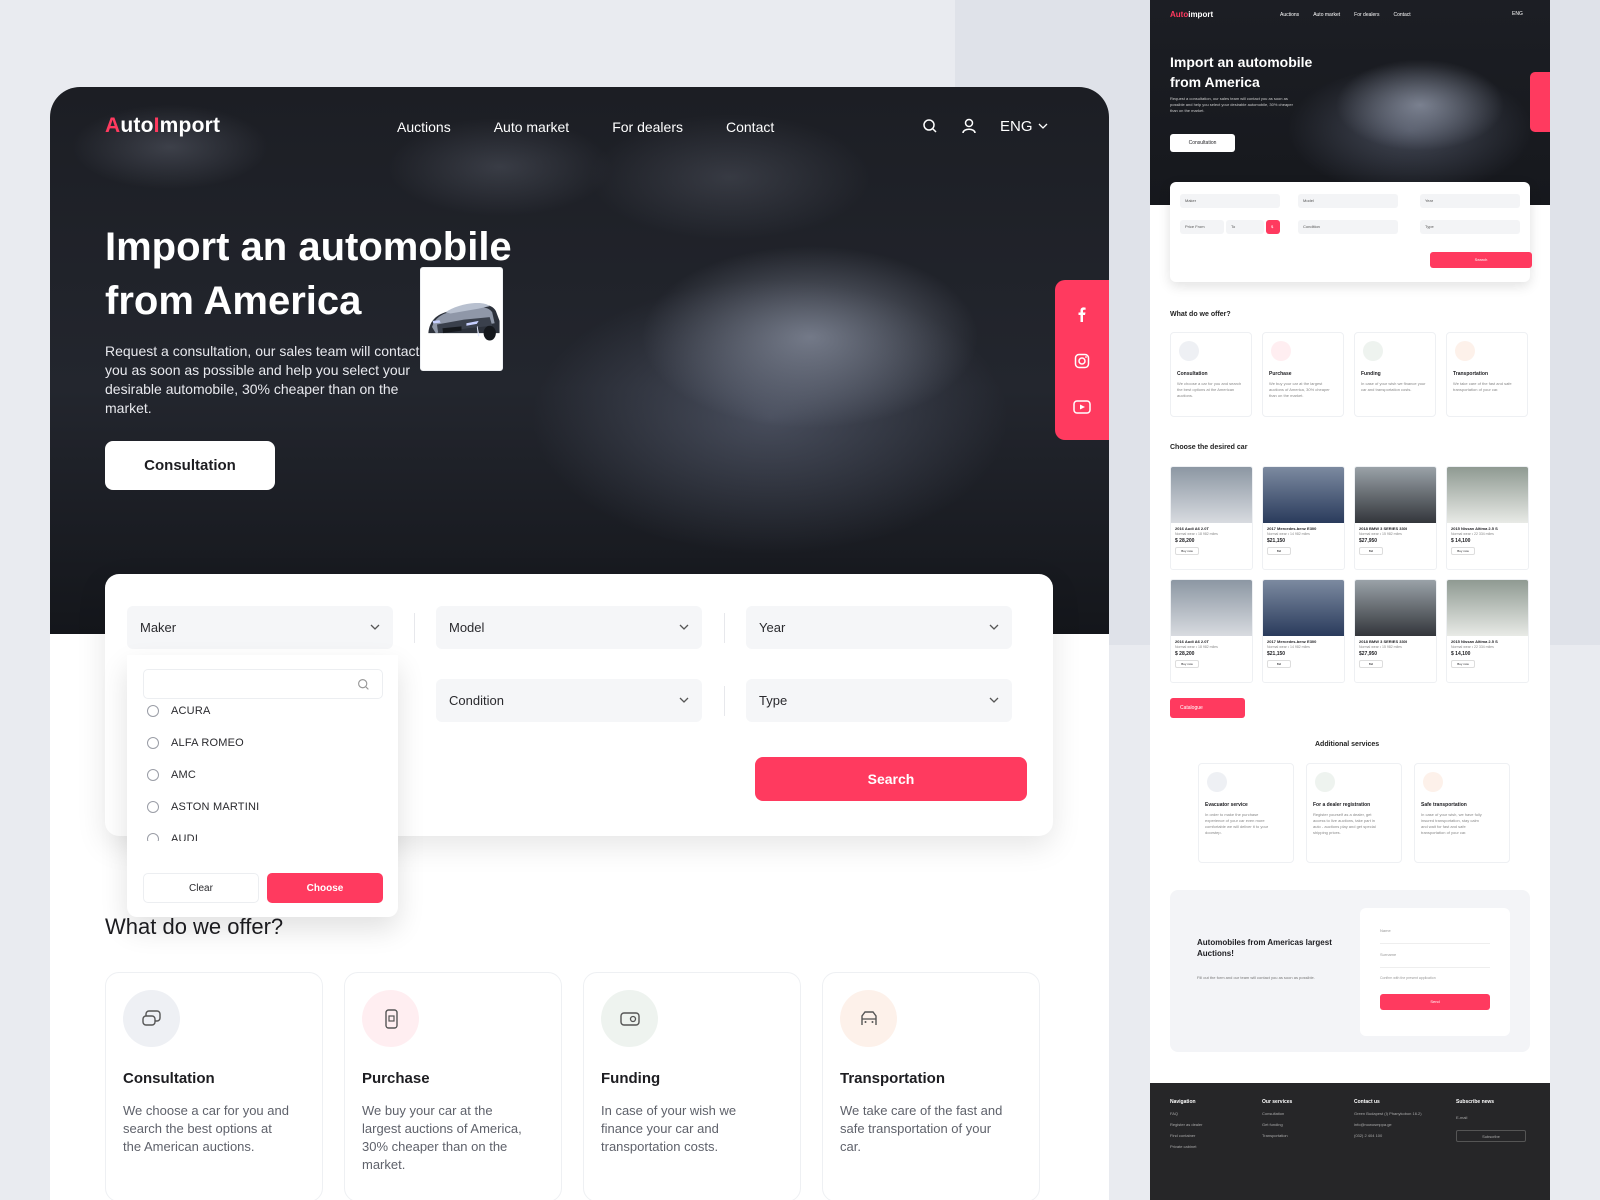 The width and height of the screenshot is (1600, 1200). I want to click on consultation-button: Consultation, so click(190, 465).